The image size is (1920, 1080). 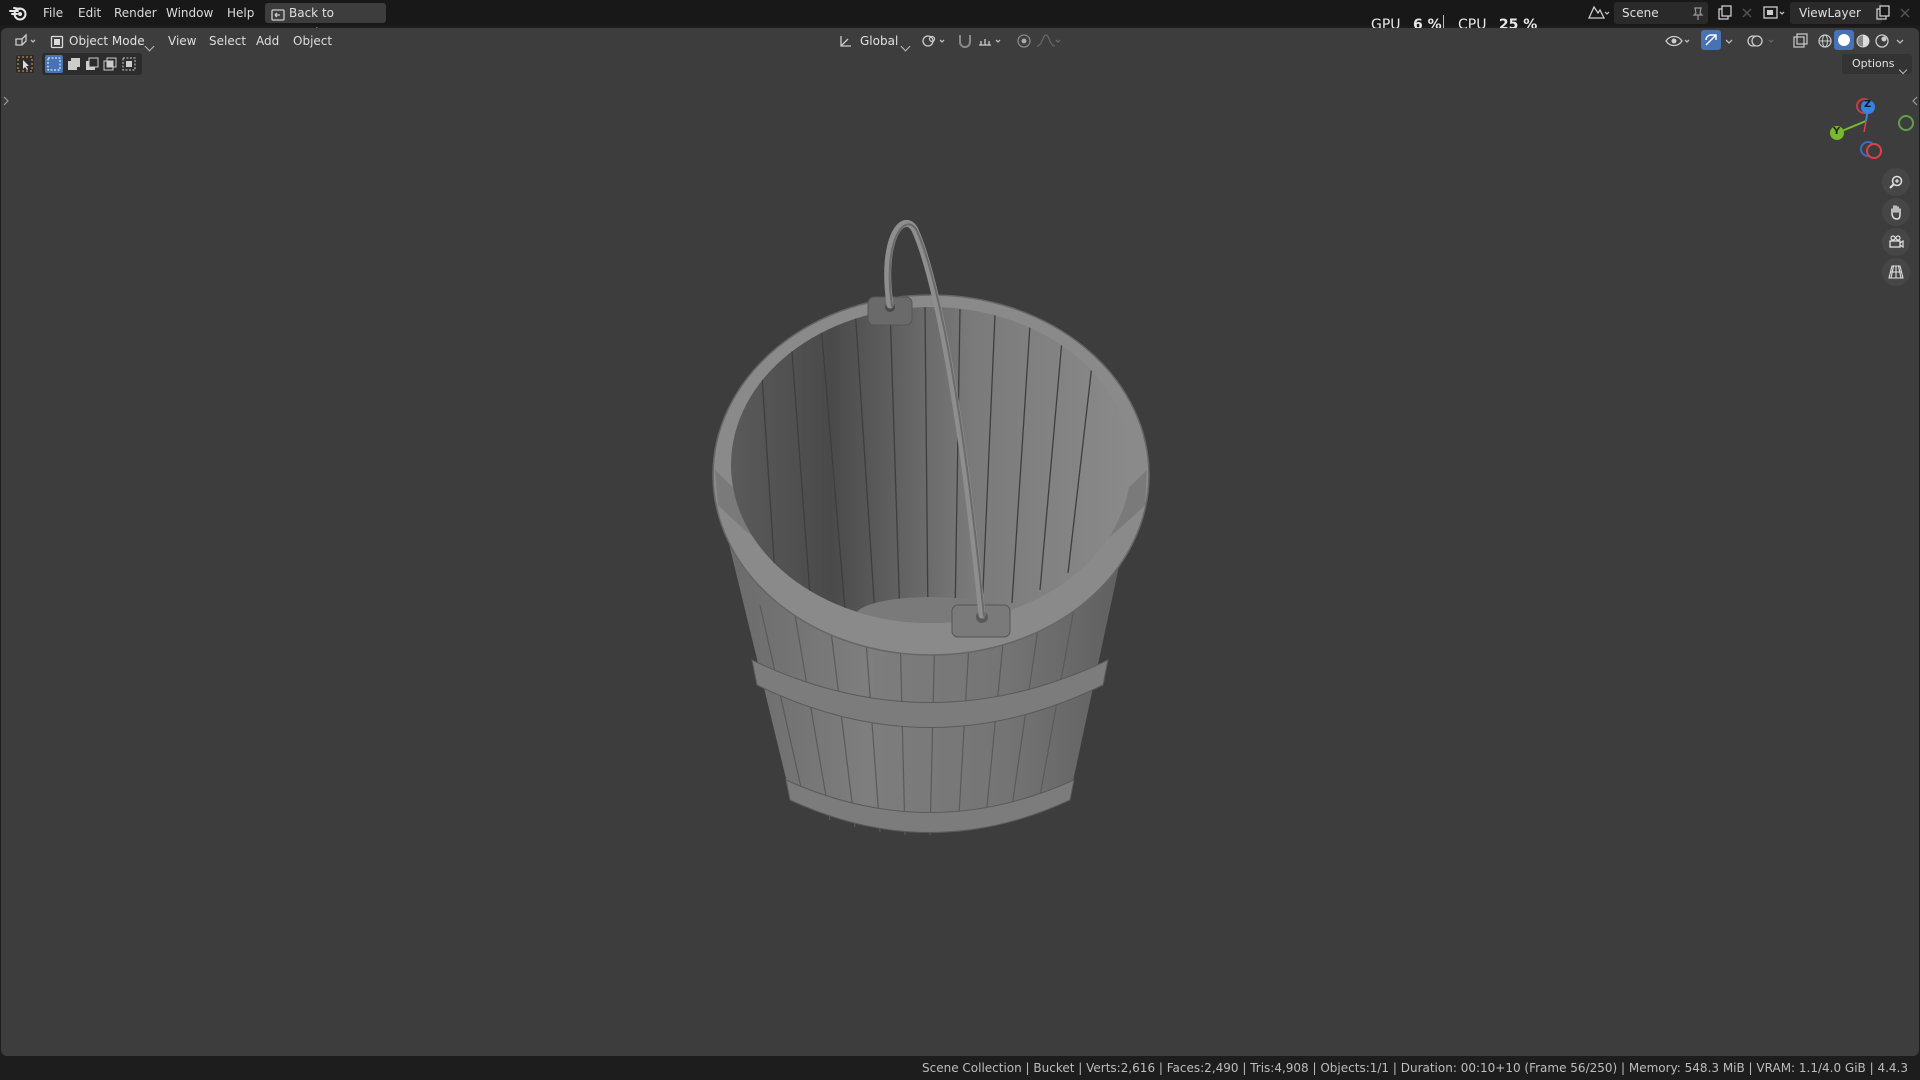 I want to click on hand-icon, so click(x=1896, y=214).